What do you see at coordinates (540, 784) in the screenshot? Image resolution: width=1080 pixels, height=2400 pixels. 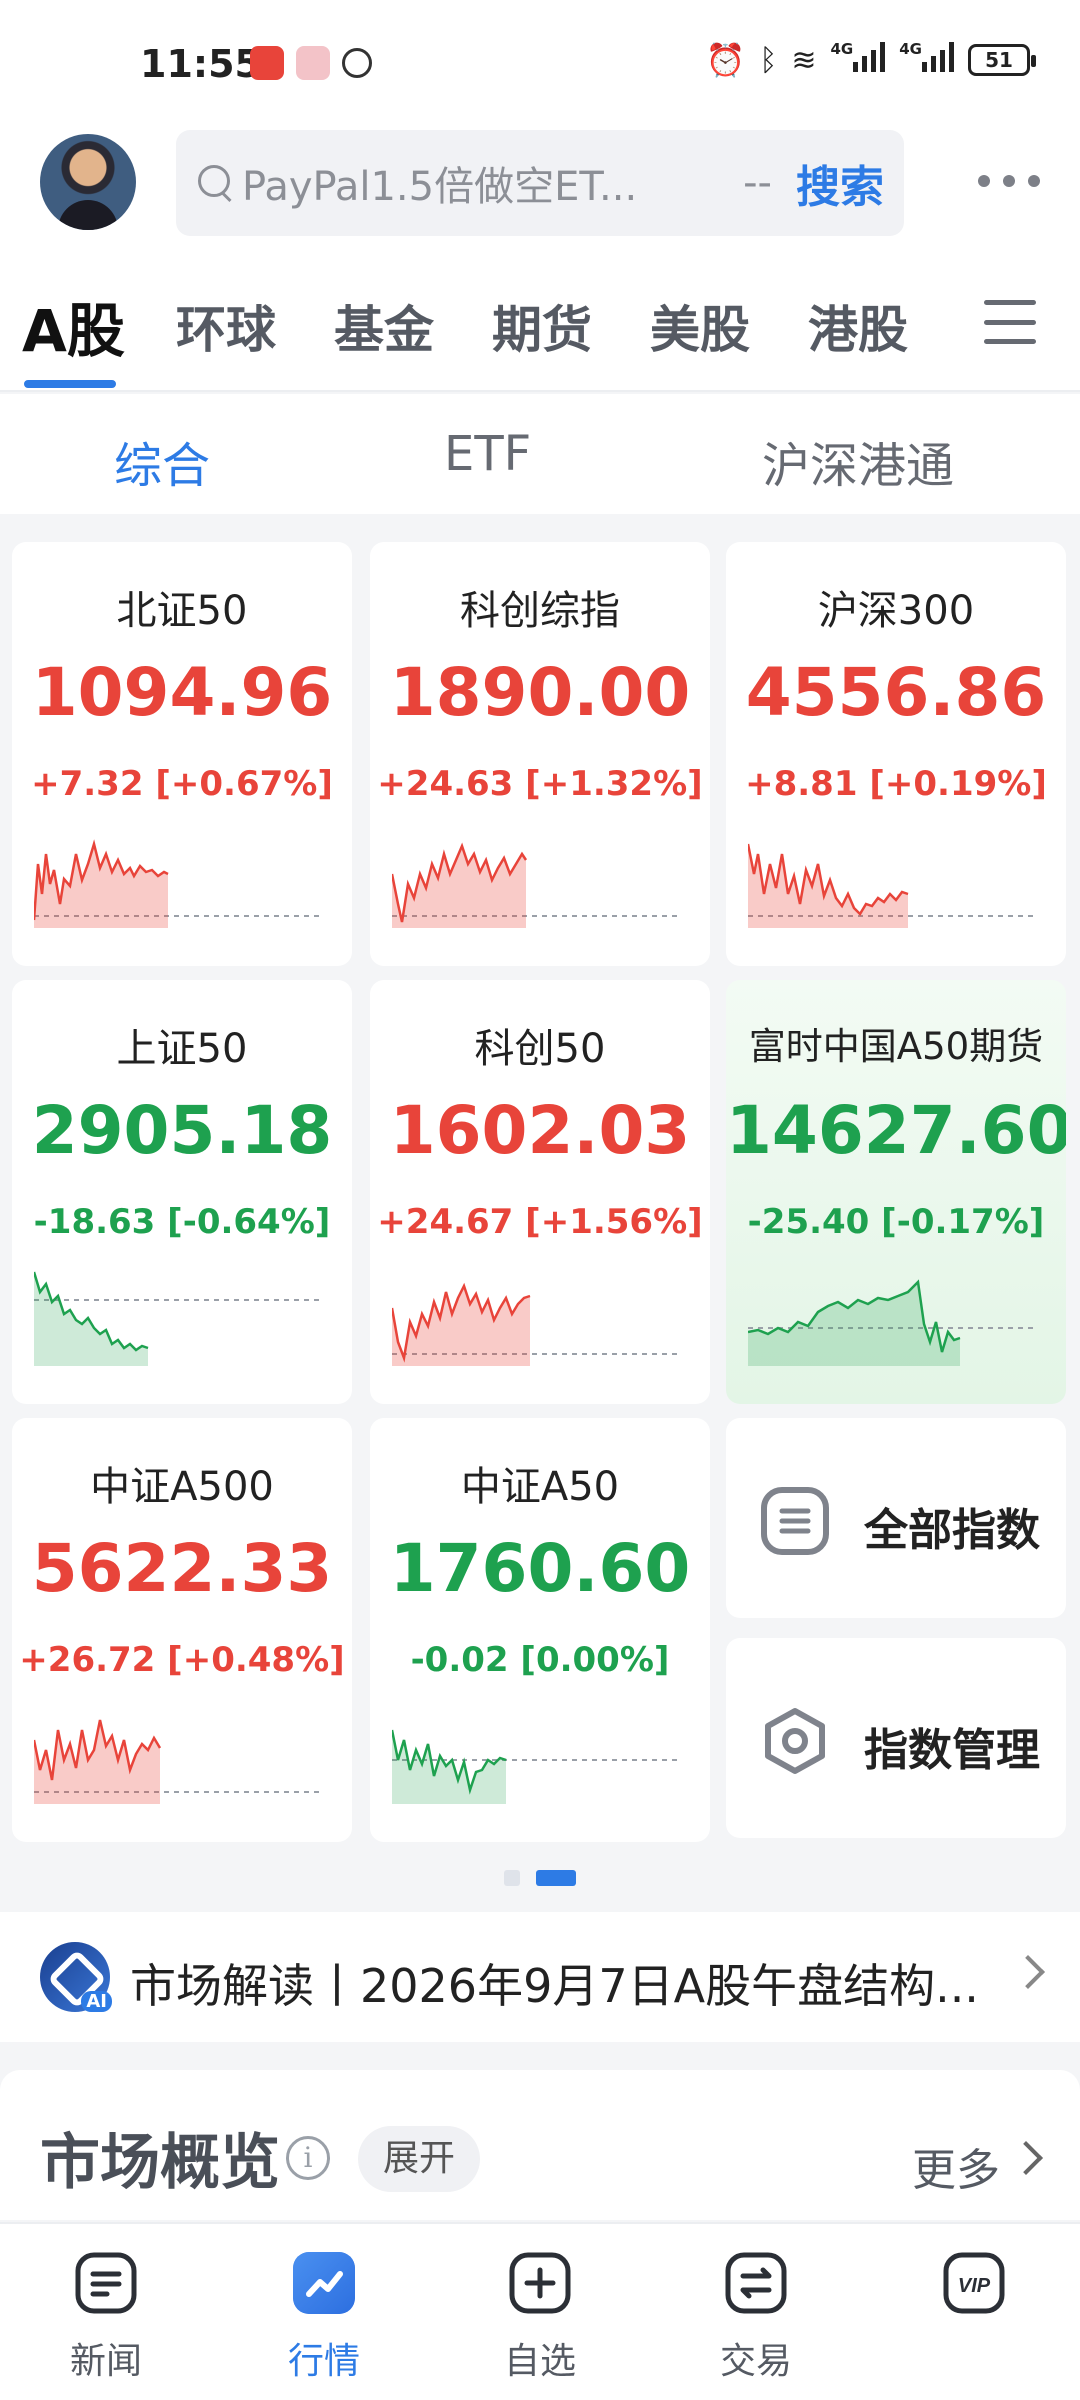 I see `index-change: +24.63 [+1.32%]` at bounding box center [540, 784].